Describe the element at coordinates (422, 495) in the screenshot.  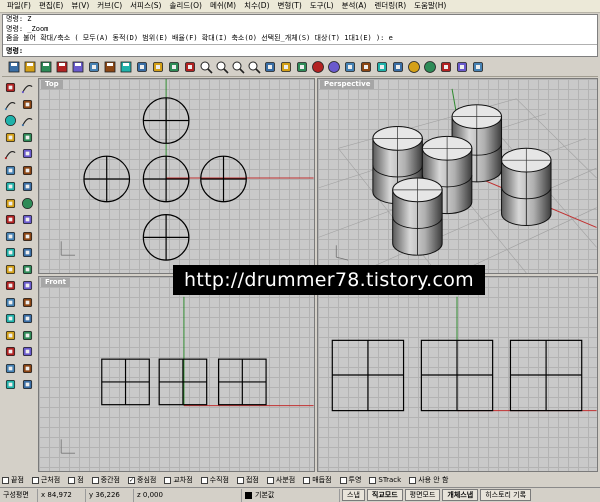
I see `status-toggle-button: 평면모드` at that location.